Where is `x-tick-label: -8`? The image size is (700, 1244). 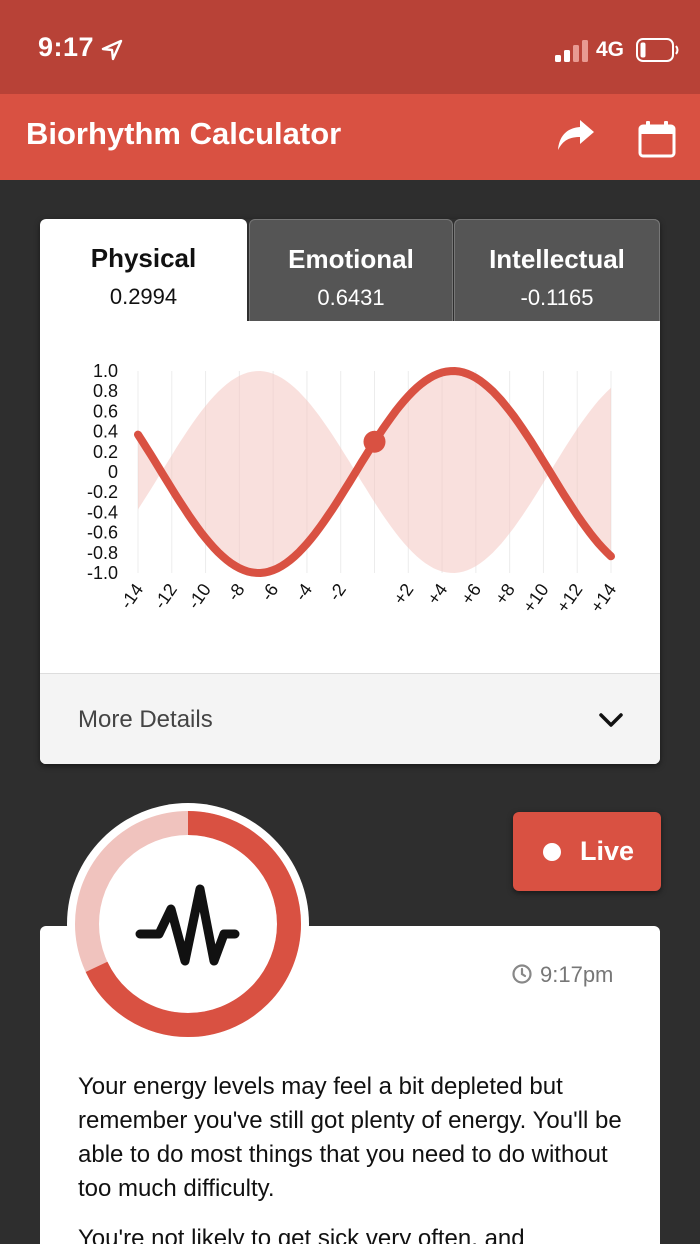 x-tick-label: -8 is located at coordinates (236, 592).